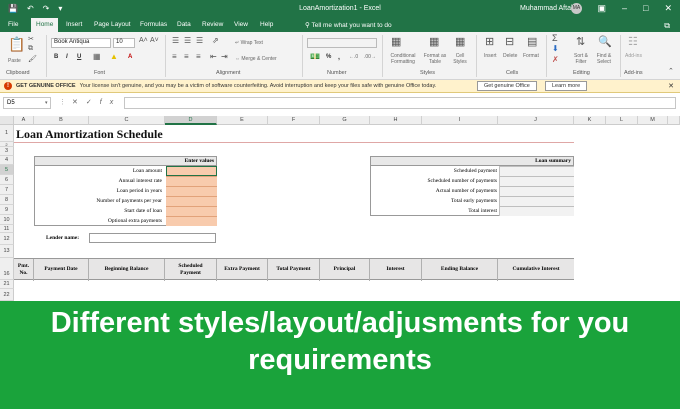 The height and width of the screenshot is (409, 680). Describe the element at coordinates (576, 8) in the screenshot. I see `avatar: MA` at that location.